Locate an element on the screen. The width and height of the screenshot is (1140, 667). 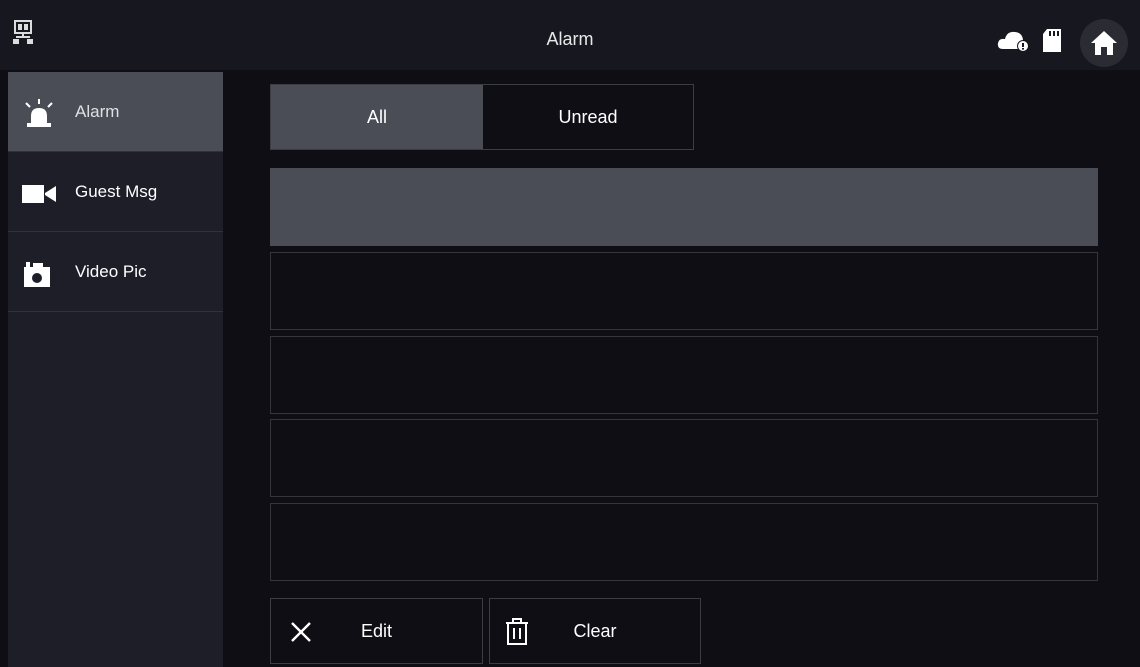
sidebar-item-label: Guest Msg is located at coordinates (116, 191).